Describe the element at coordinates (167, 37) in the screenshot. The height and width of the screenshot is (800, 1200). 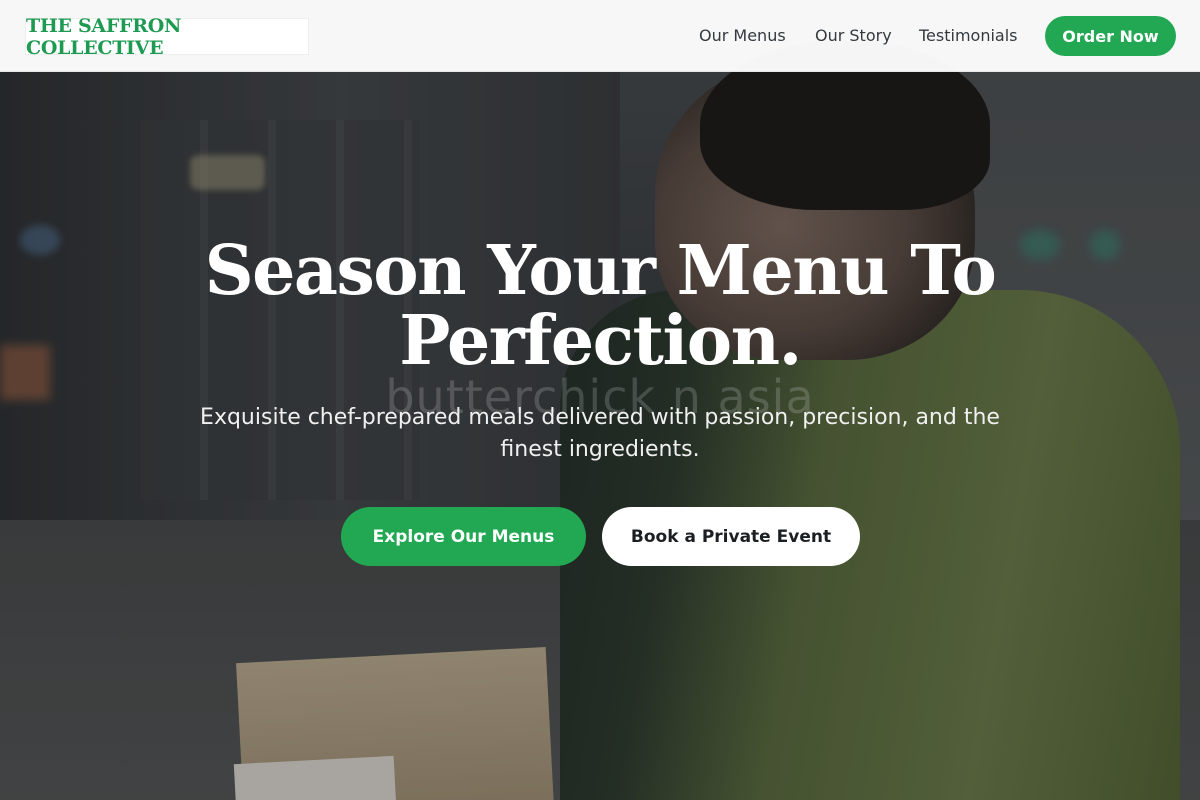
I see `brand-logo: THE SAFFRON COLLECTIVE` at that location.